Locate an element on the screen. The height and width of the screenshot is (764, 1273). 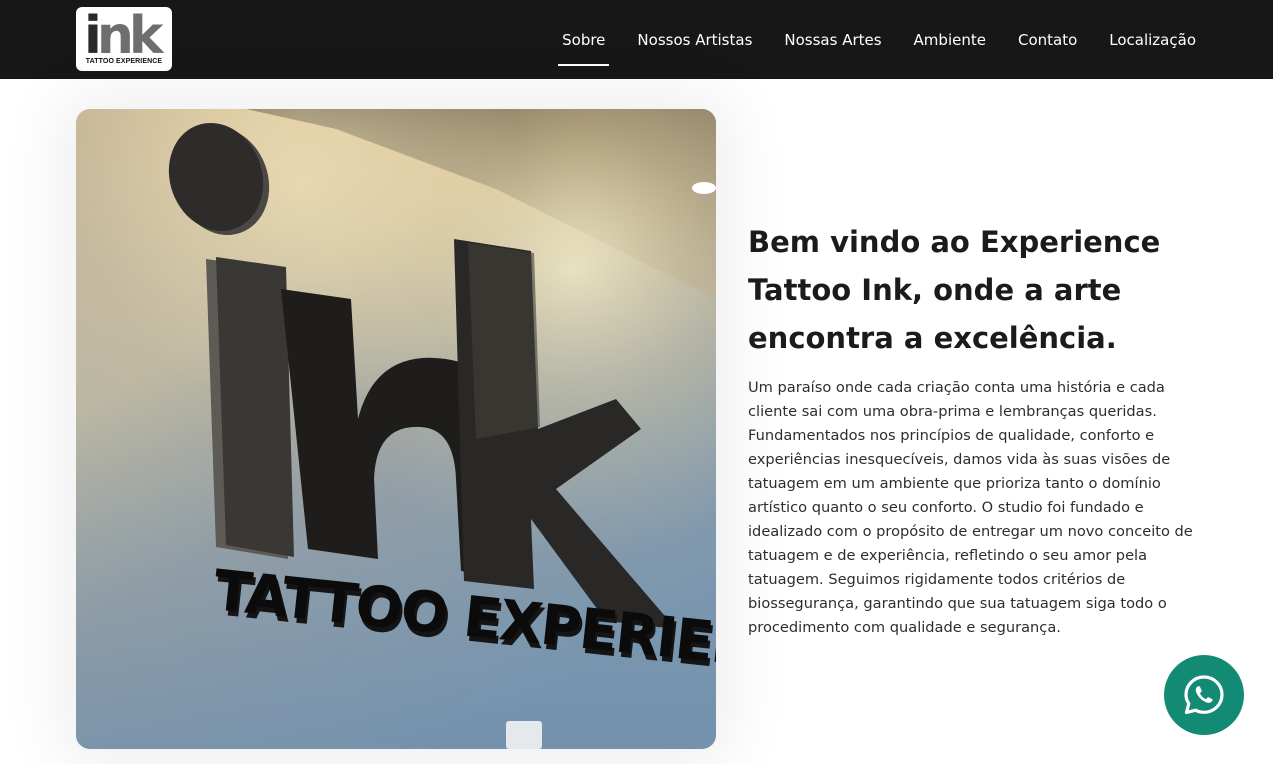
whatsapp-button is located at coordinates (1204, 695).